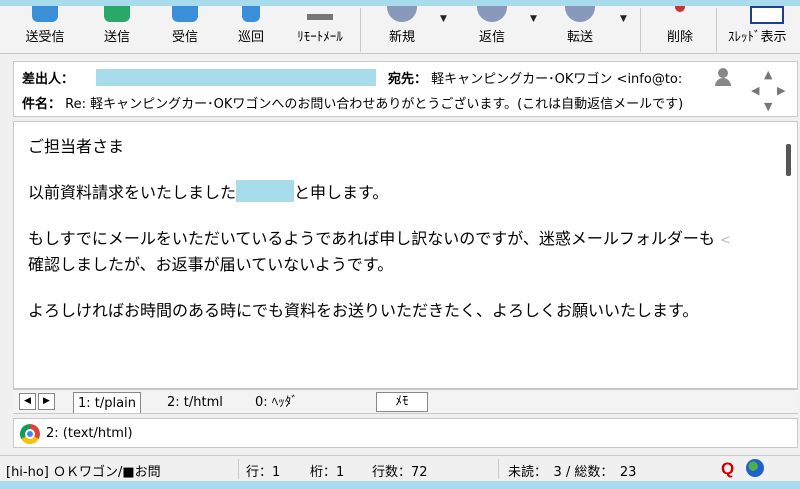 This screenshot has height=489, width=800. Describe the element at coordinates (580, 14) in the screenshot. I see `forward-icon` at that location.